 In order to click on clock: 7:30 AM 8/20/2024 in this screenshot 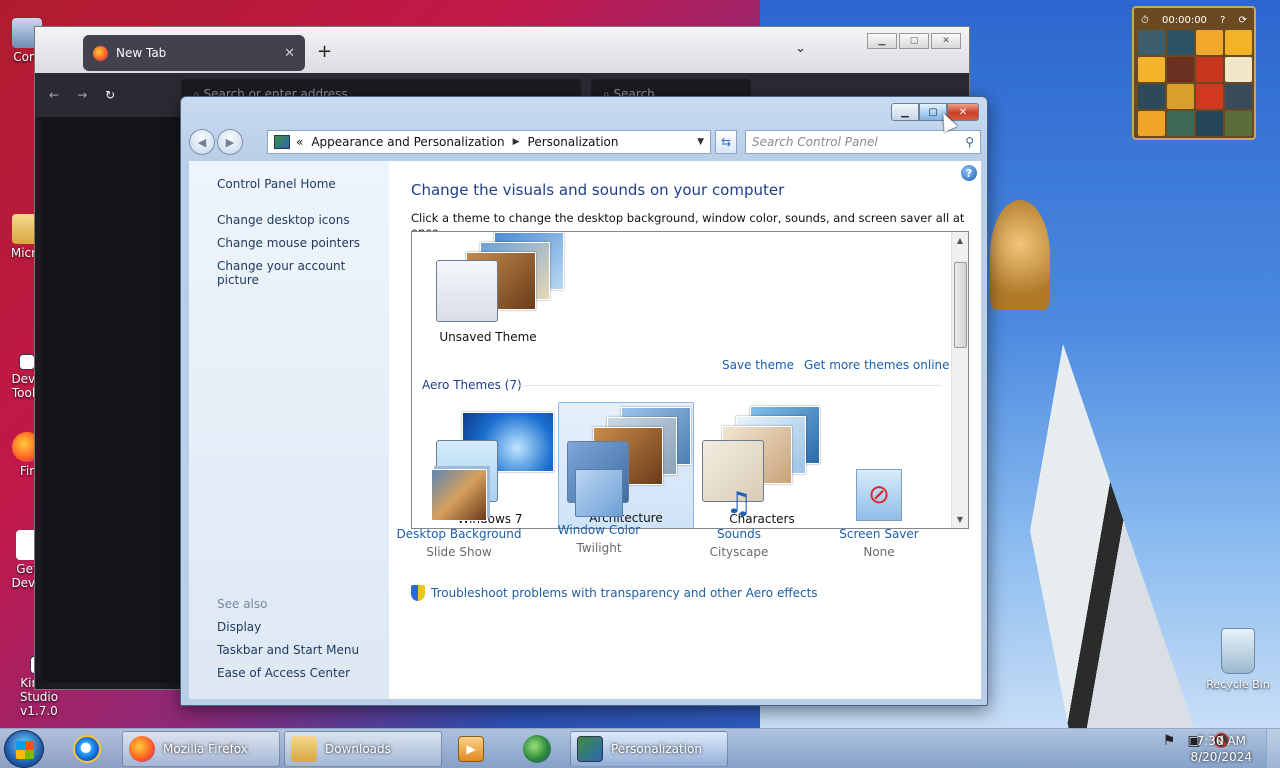, I will do `click(1221, 749)`.